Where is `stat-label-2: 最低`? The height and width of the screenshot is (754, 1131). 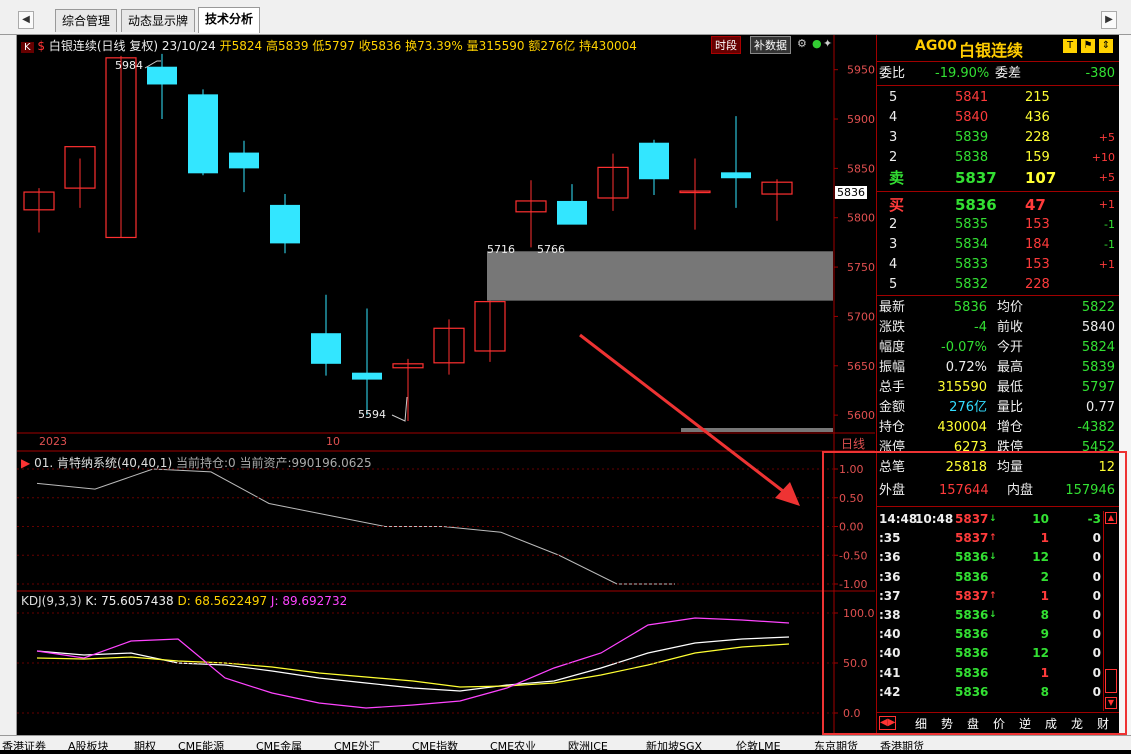
stat-label-2: 最低 is located at coordinates (1010, 387).